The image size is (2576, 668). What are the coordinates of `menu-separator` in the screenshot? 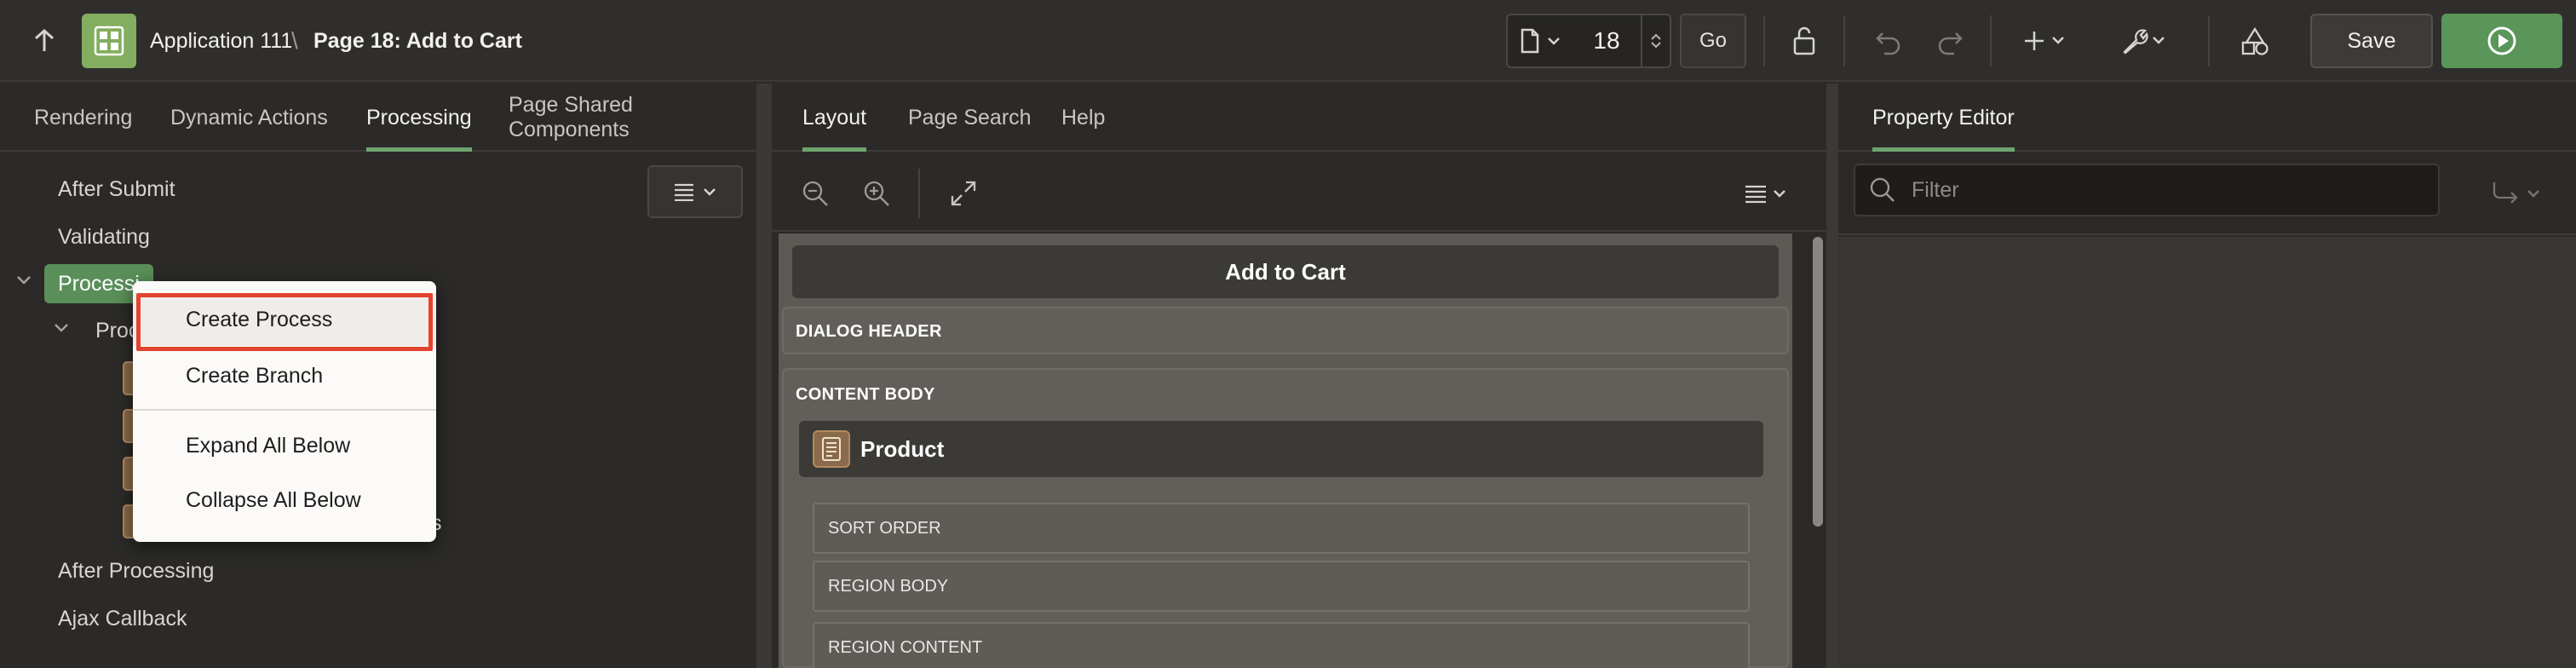 It's located at (284, 410).